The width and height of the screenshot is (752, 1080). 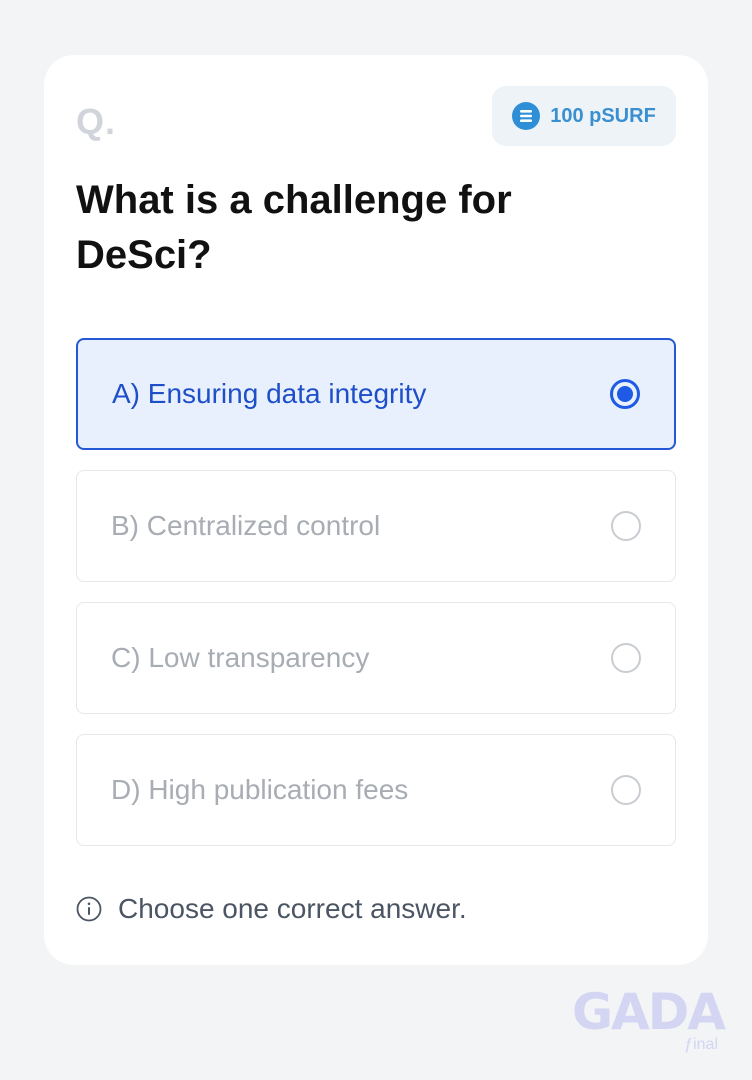 What do you see at coordinates (292, 908) in the screenshot?
I see `hint-text: Choose one correct answer.` at bounding box center [292, 908].